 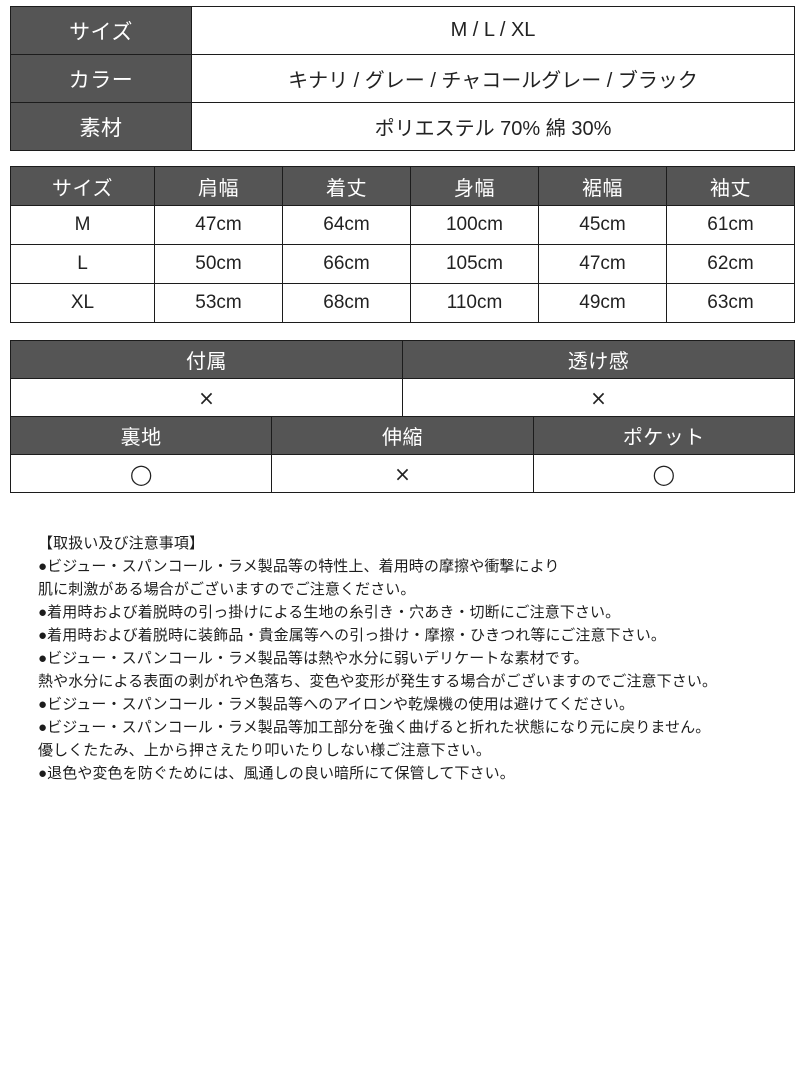 I want to click on table-row: × ×, so click(x=403, y=397).